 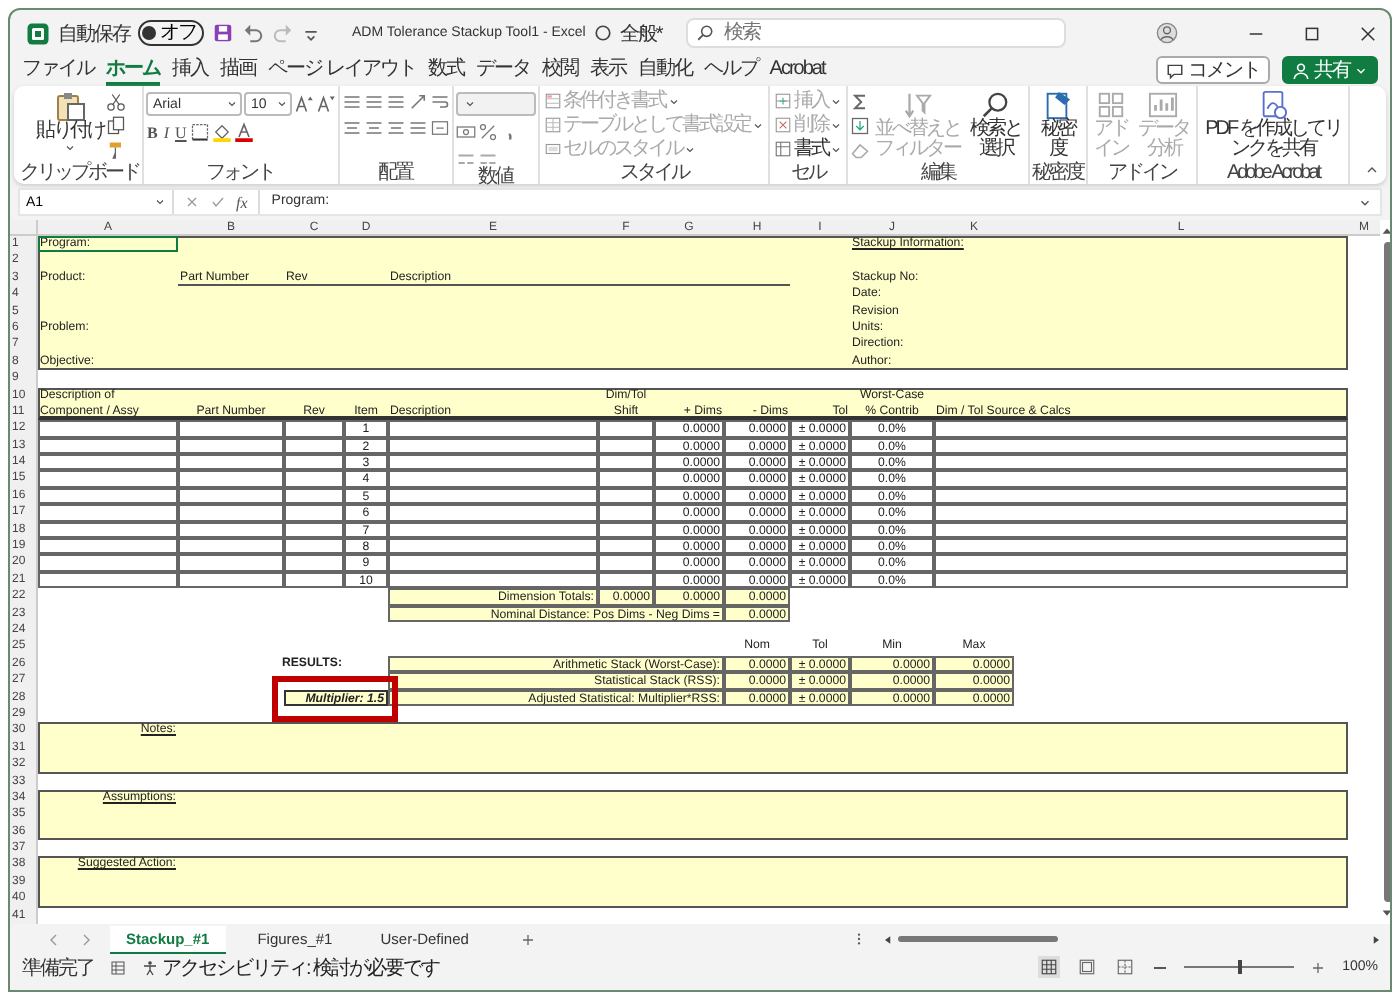 I want to click on conditional-format-icon, so click(x=552, y=101).